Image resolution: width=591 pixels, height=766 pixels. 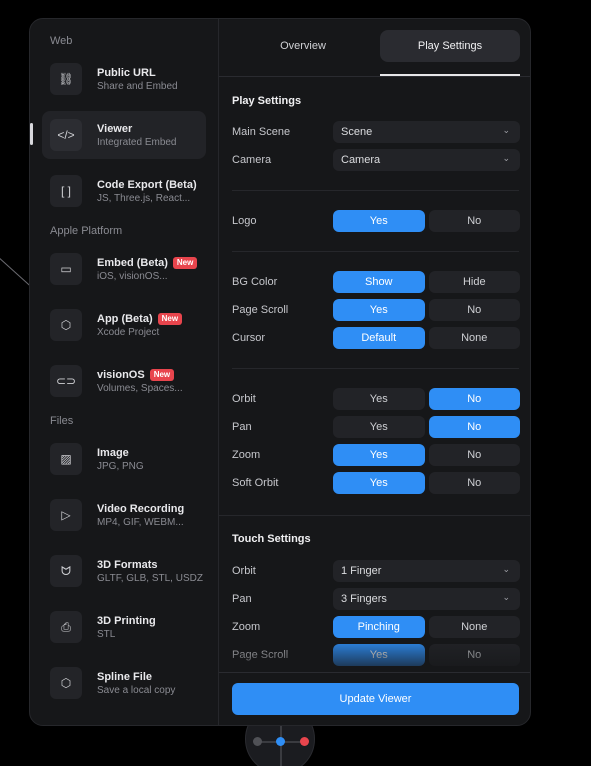 I want to click on bg-color-toggle: Show Hide, so click(x=426, y=282).